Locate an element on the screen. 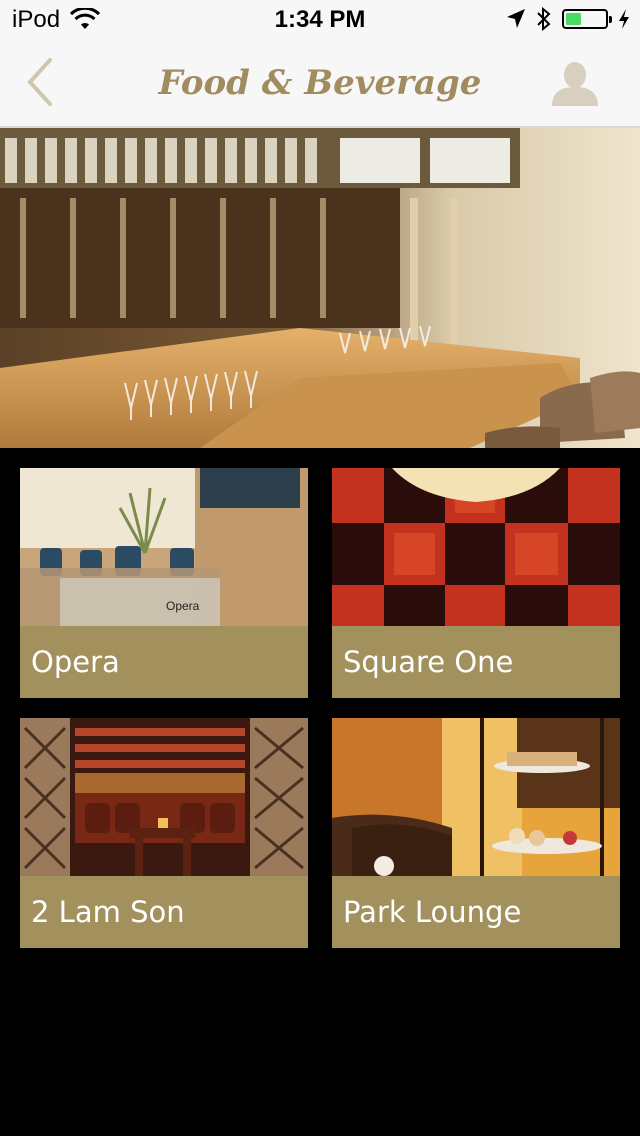 This screenshot has width=640, height=1136. venue-label: Square One is located at coordinates (428, 662).